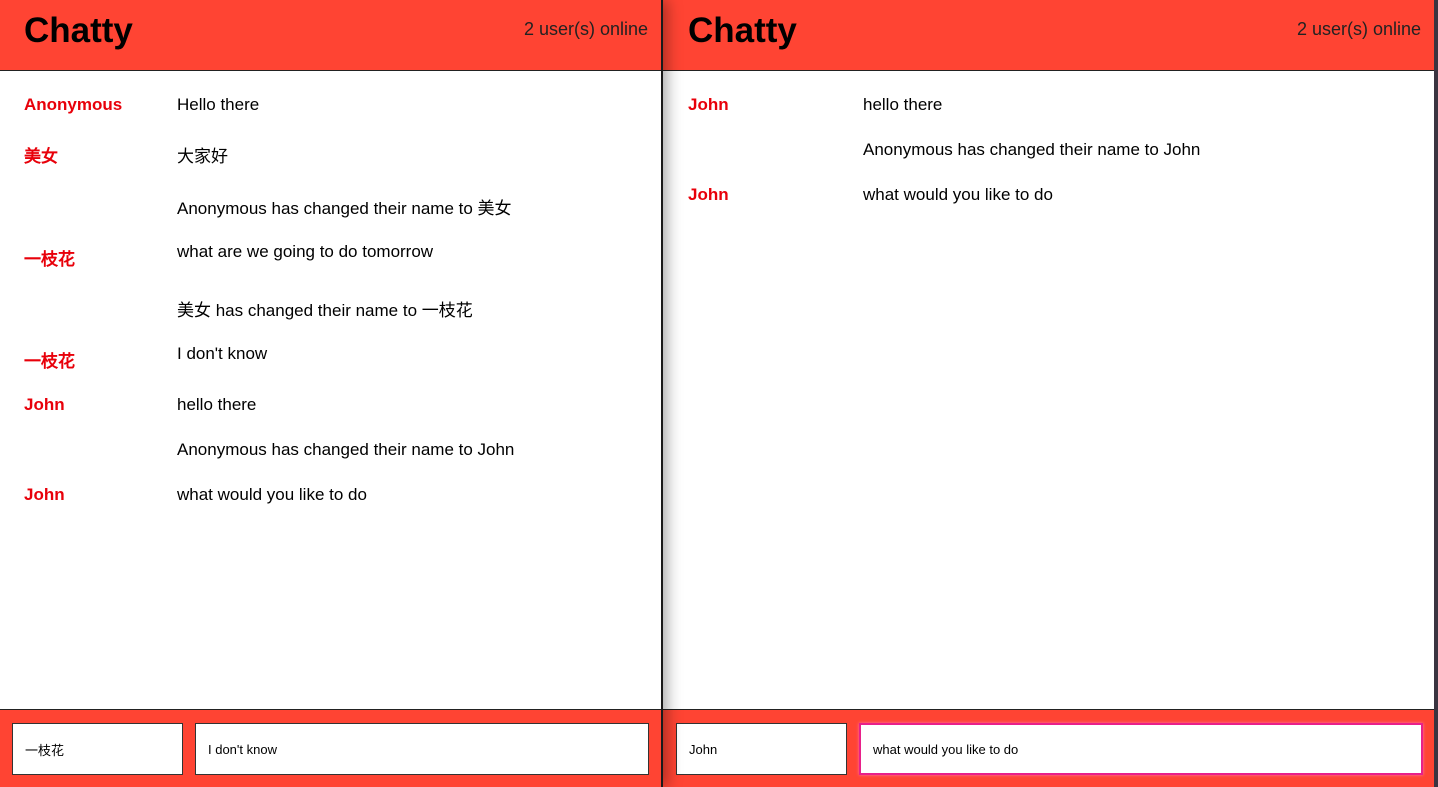 The width and height of the screenshot is (1438, 787). Describe the element at coordinates (344, 208) in the screenshot. I see `notification-content: Anonymous has changed their name to 美女` at that location.